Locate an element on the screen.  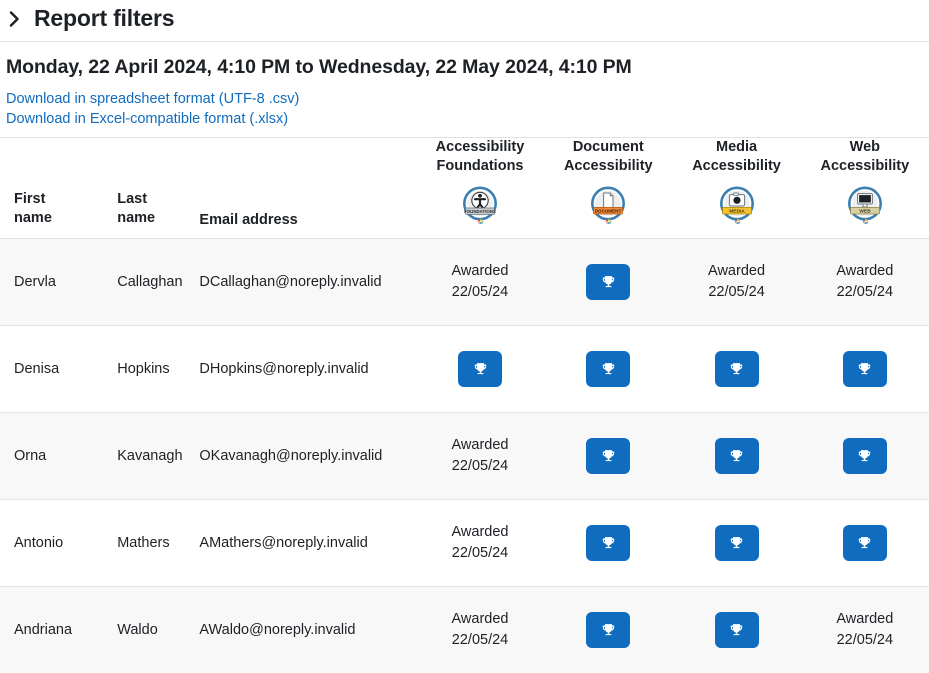
badge-title-line2: Foundations is located at coordinates (480, 166).